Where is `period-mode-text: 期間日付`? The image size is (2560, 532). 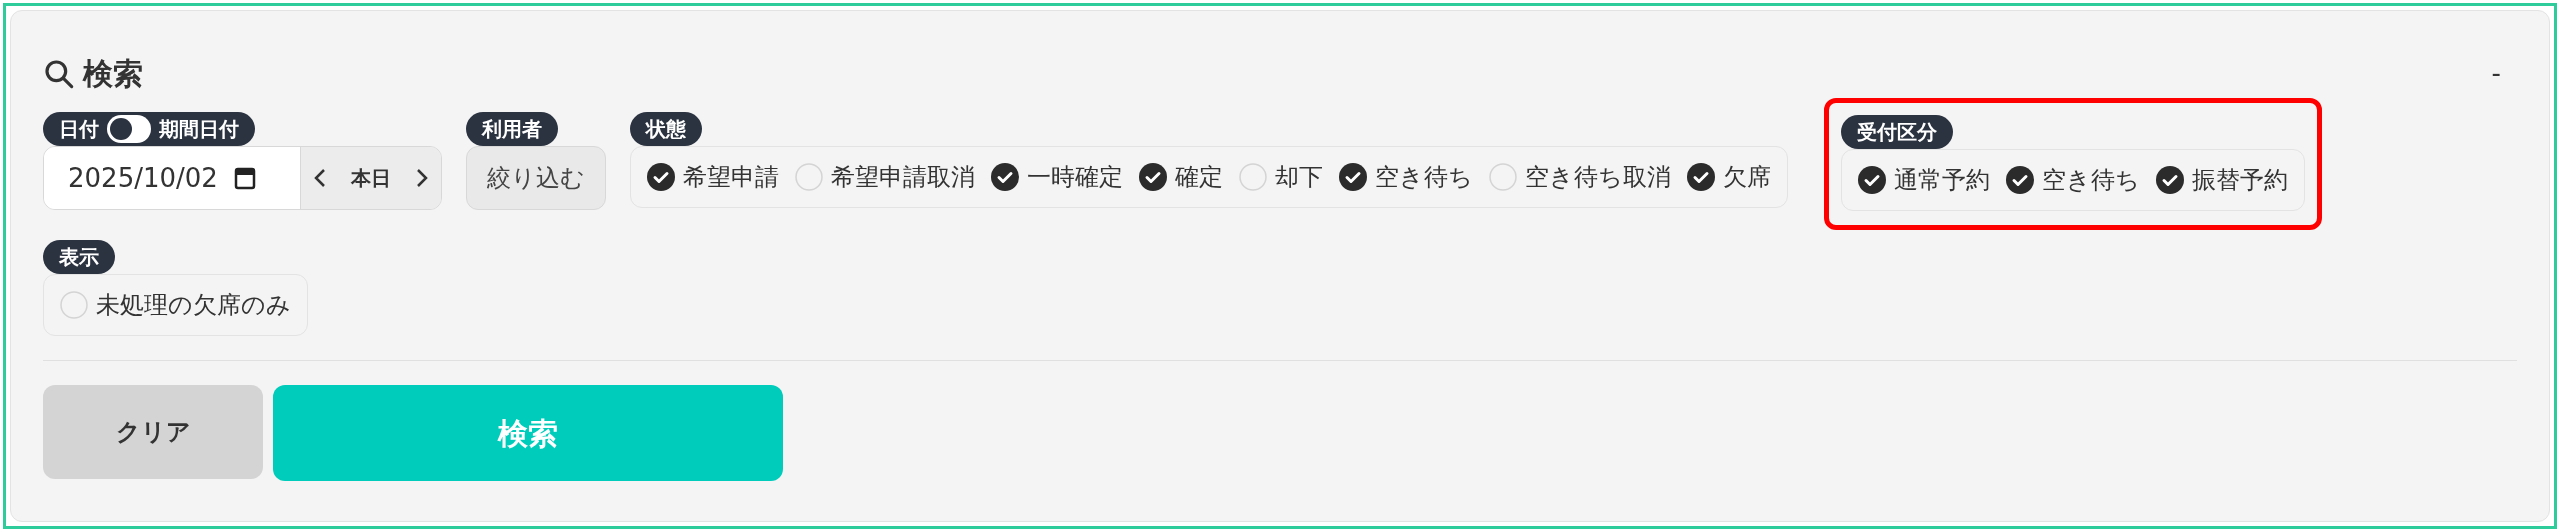 period-mode-text: 期間日付 is located at coordinates (199, 129).